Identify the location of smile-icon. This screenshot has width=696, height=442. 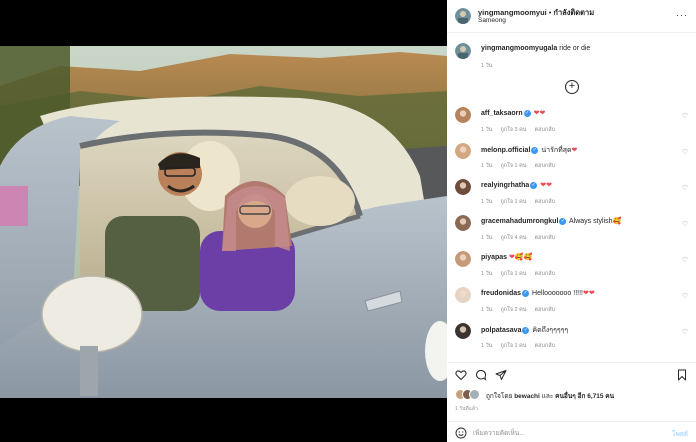
(461, 433).